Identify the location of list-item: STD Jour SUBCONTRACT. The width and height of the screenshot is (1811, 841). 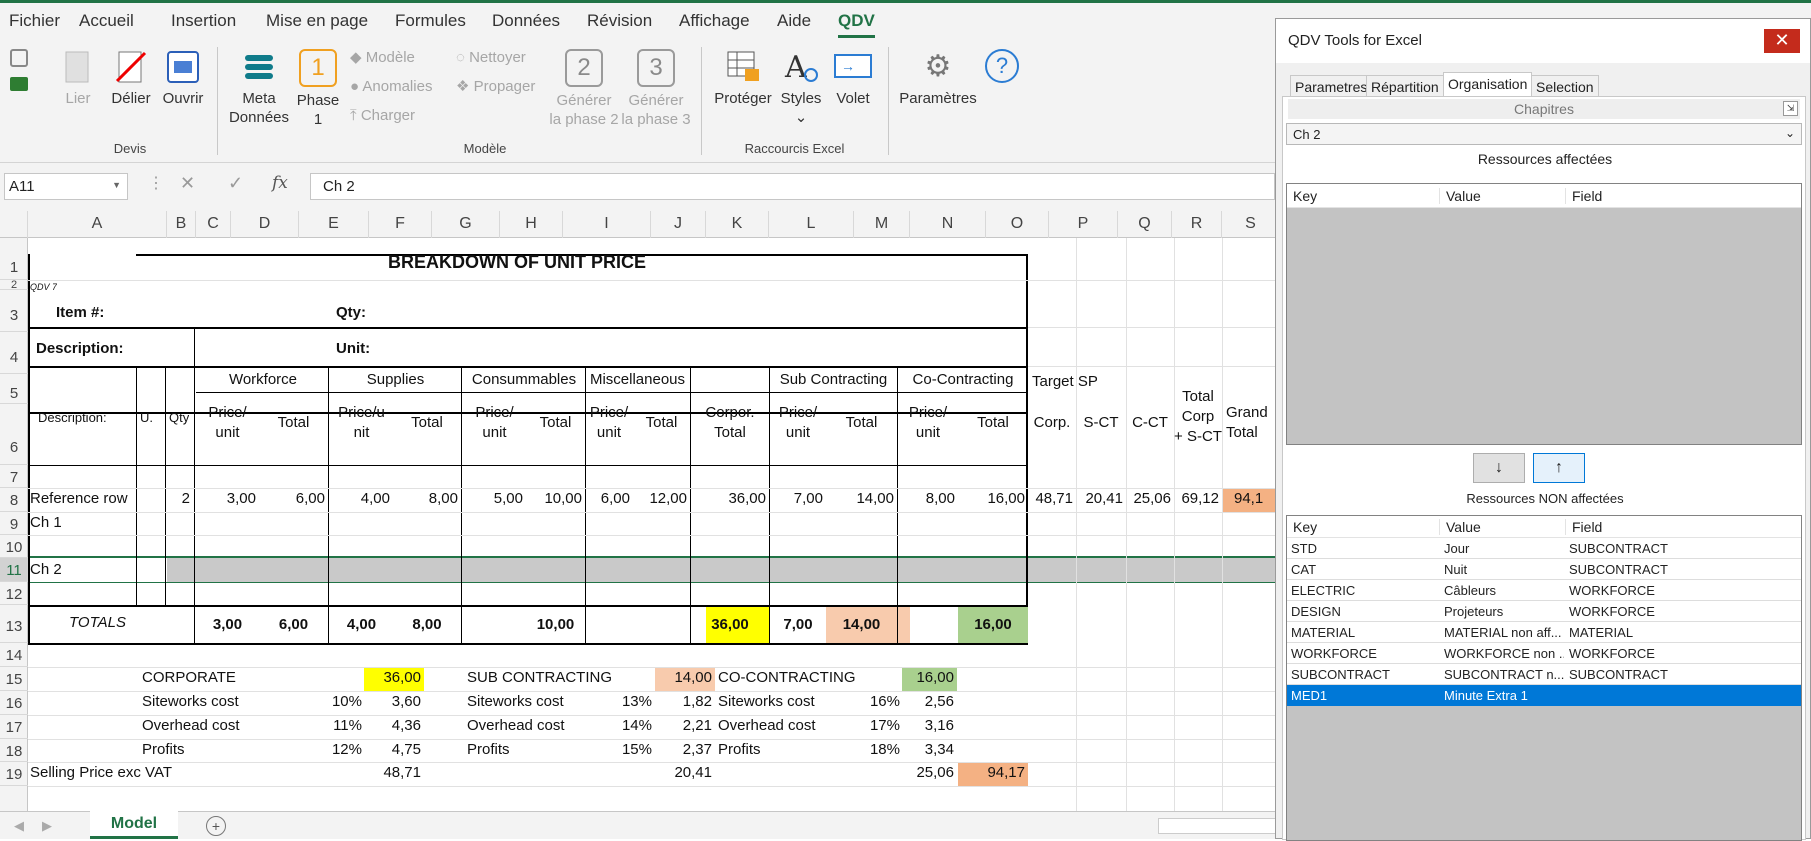
(1544, 548).